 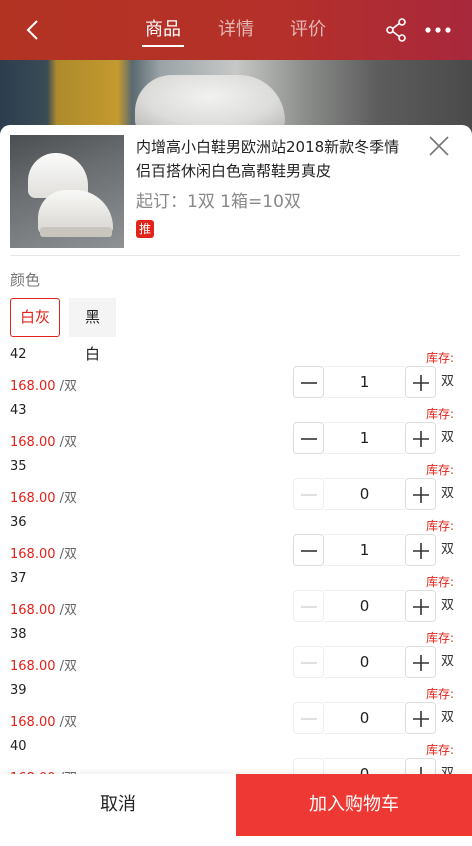 What do you see at coordinates (235, 255) in the screenshot?
I see `divider` at bounding box center [235, 255].